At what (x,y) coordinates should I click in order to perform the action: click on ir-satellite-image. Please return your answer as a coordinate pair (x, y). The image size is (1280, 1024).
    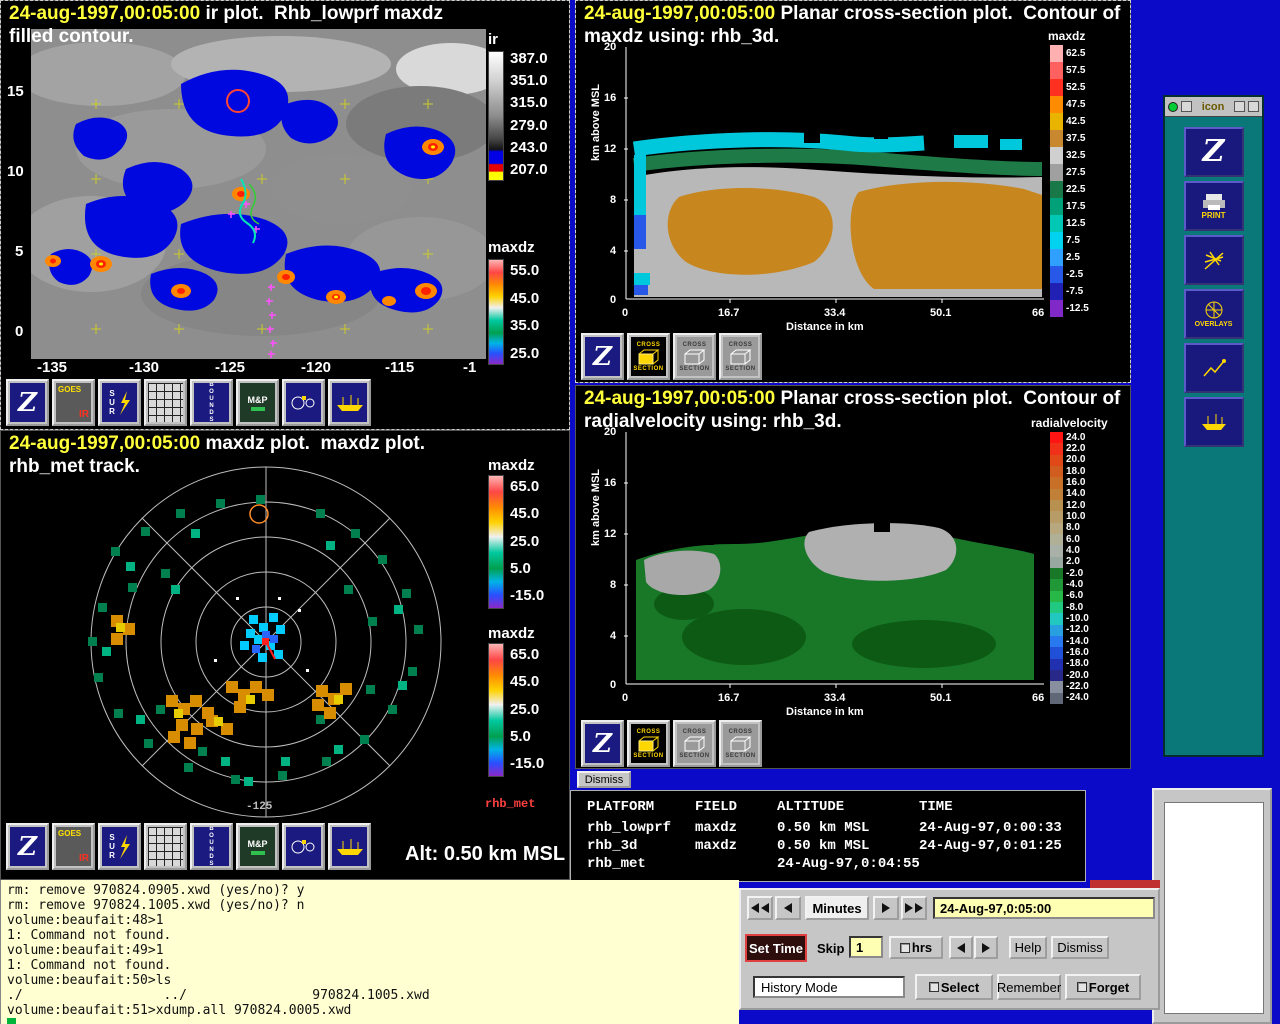
    Looking at the image, I should click on (258, 194).